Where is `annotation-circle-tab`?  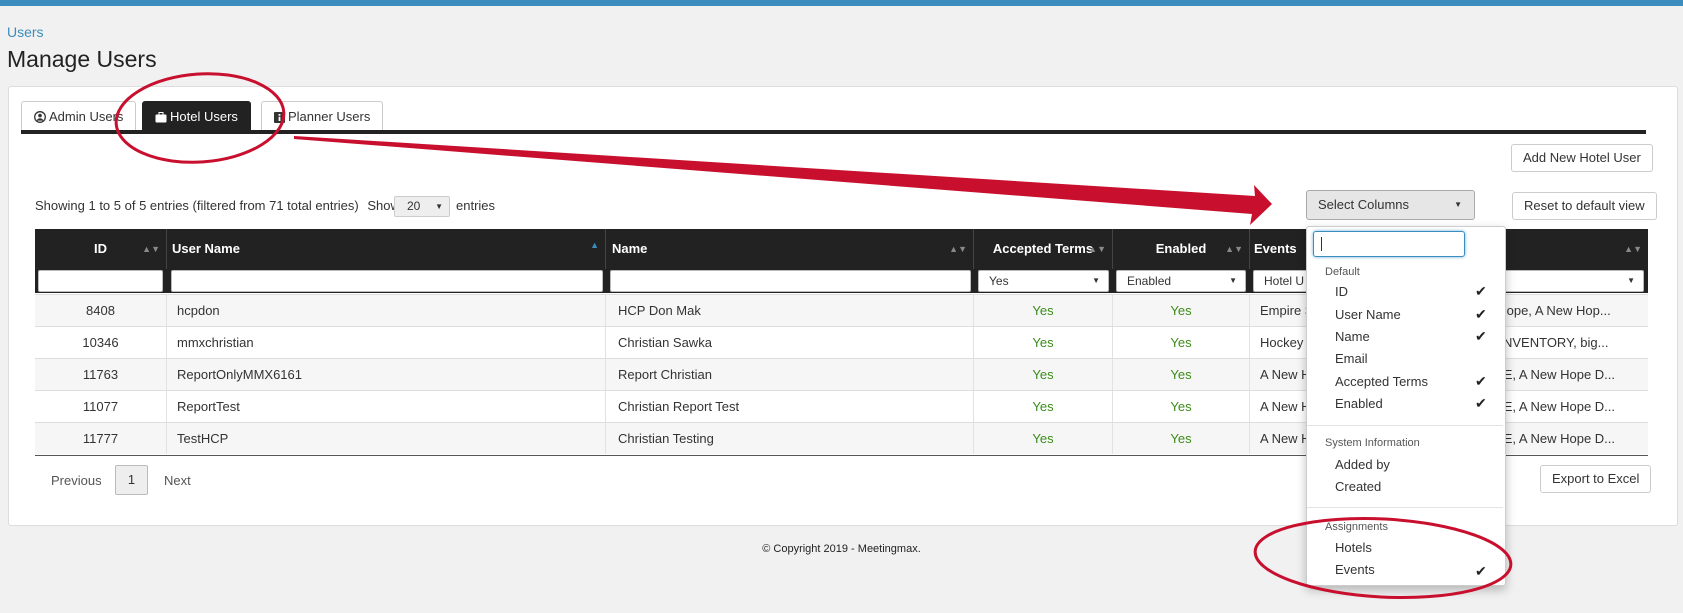
annotation-circle-tab is located at coordinates (200, 118).